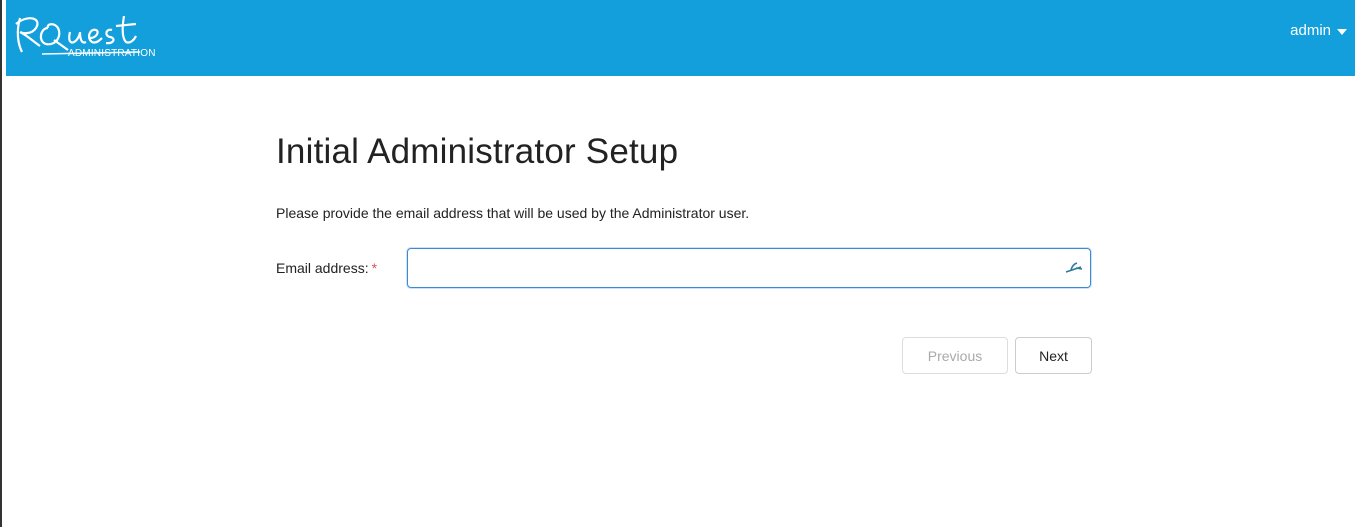  Describe the element at coordinates (1, 263) in the screenshot. I see `window-edge` at that location.